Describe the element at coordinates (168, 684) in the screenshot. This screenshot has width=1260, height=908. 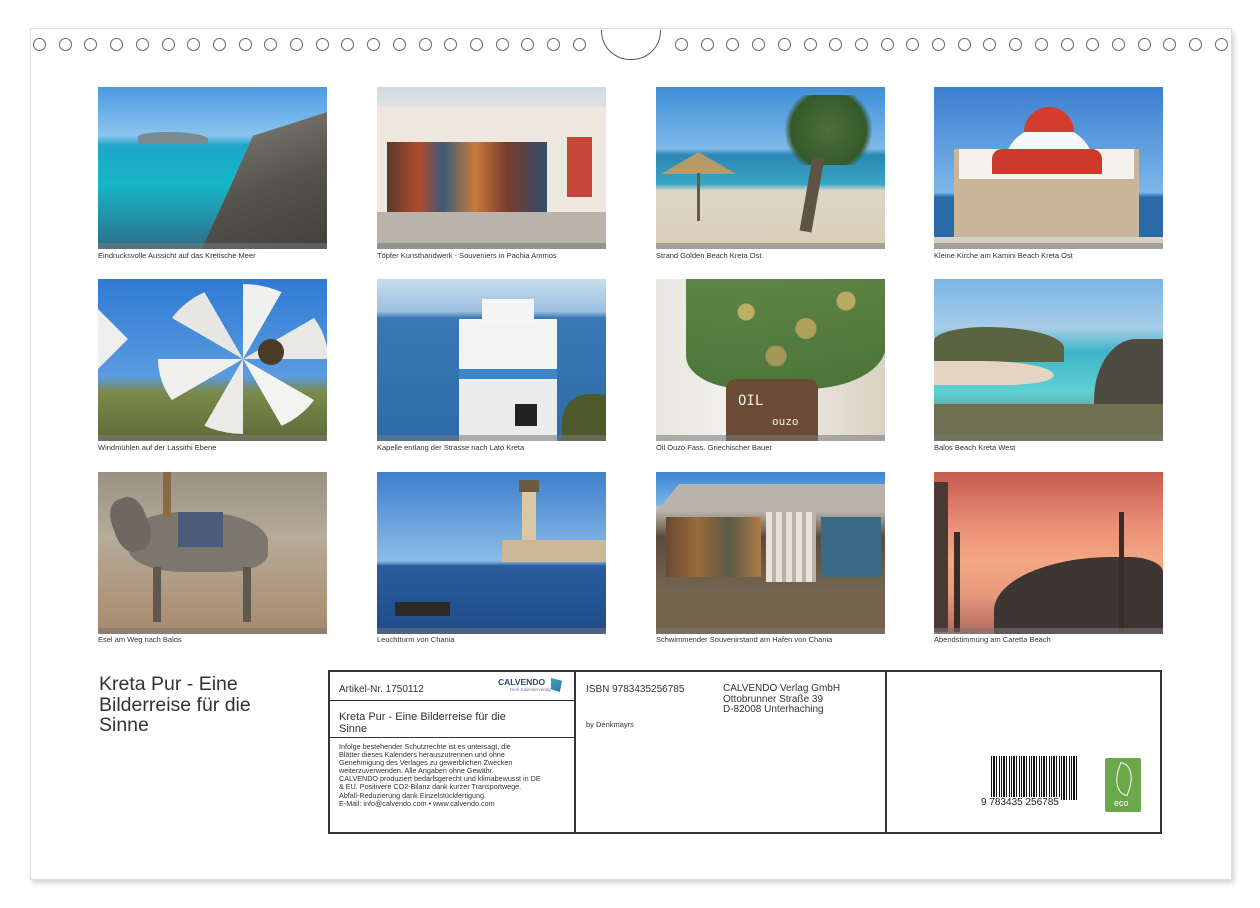
I see `title-line: Kreta Pur - Eine` at that location.